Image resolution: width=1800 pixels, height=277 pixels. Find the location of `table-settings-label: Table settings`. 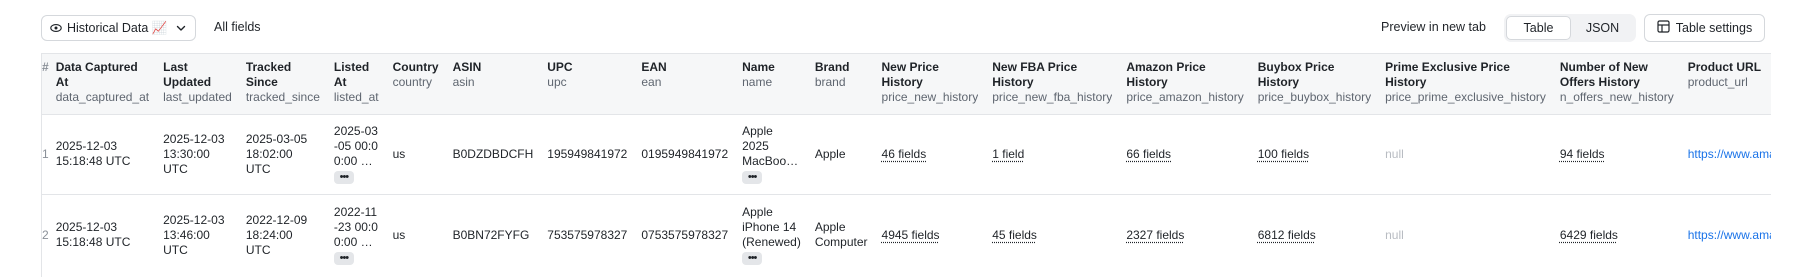

table-settings-label: Table settings is located at coordinates (1714, 28).